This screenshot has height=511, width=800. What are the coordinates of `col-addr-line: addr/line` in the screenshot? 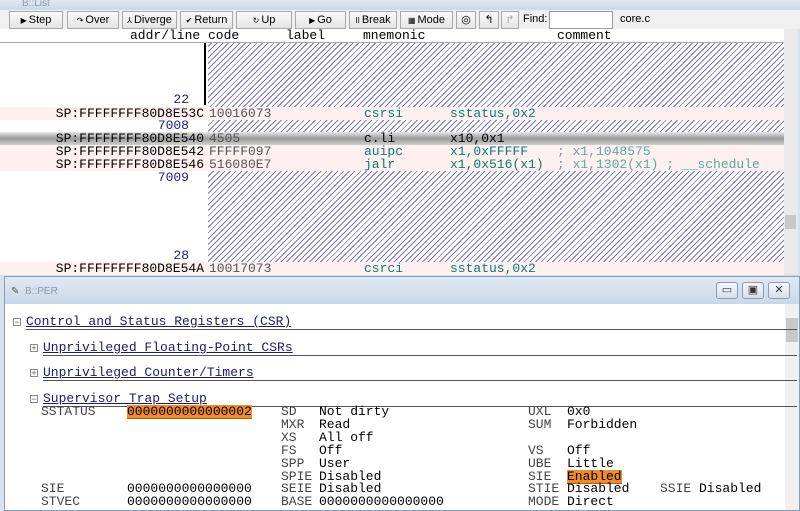 It's located at (165, 35).